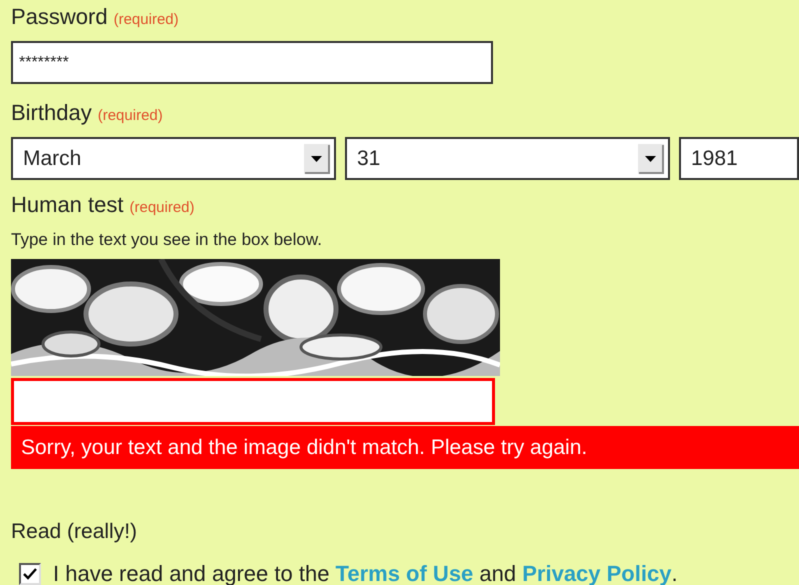 The height and width of the screenshot is (585, 799). I want to click on dropdown: 31, so click(507, 158).